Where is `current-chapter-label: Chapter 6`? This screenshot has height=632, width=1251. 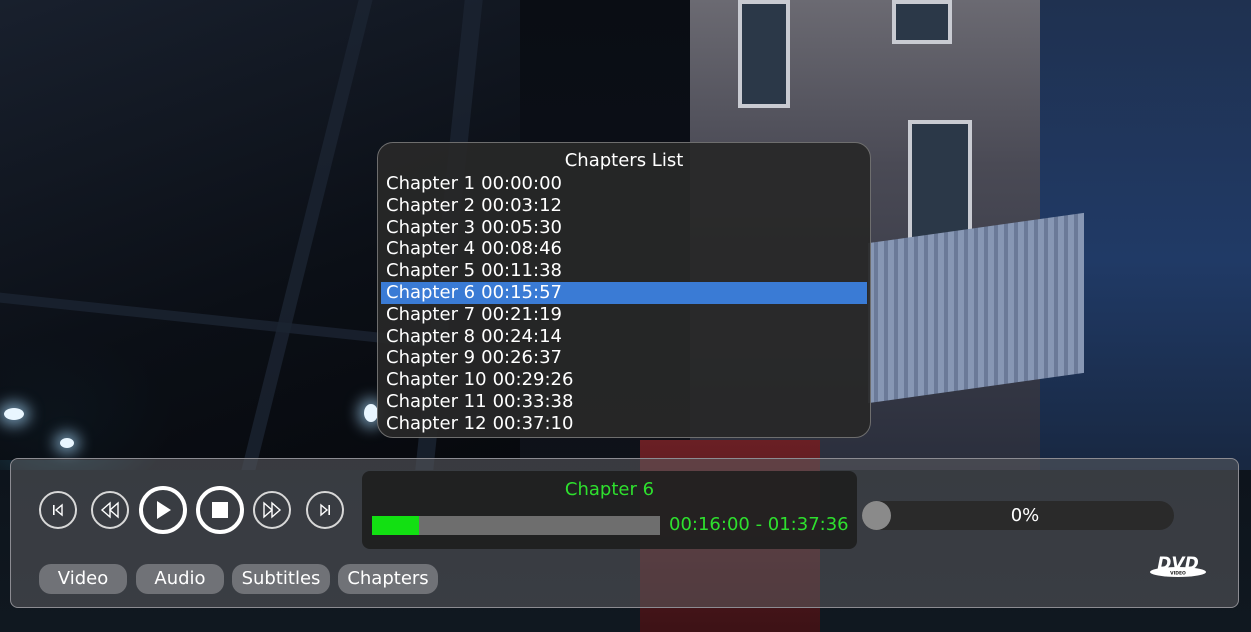 current-chapter-label: Chapter 6 is located at coordinates (609, 489).